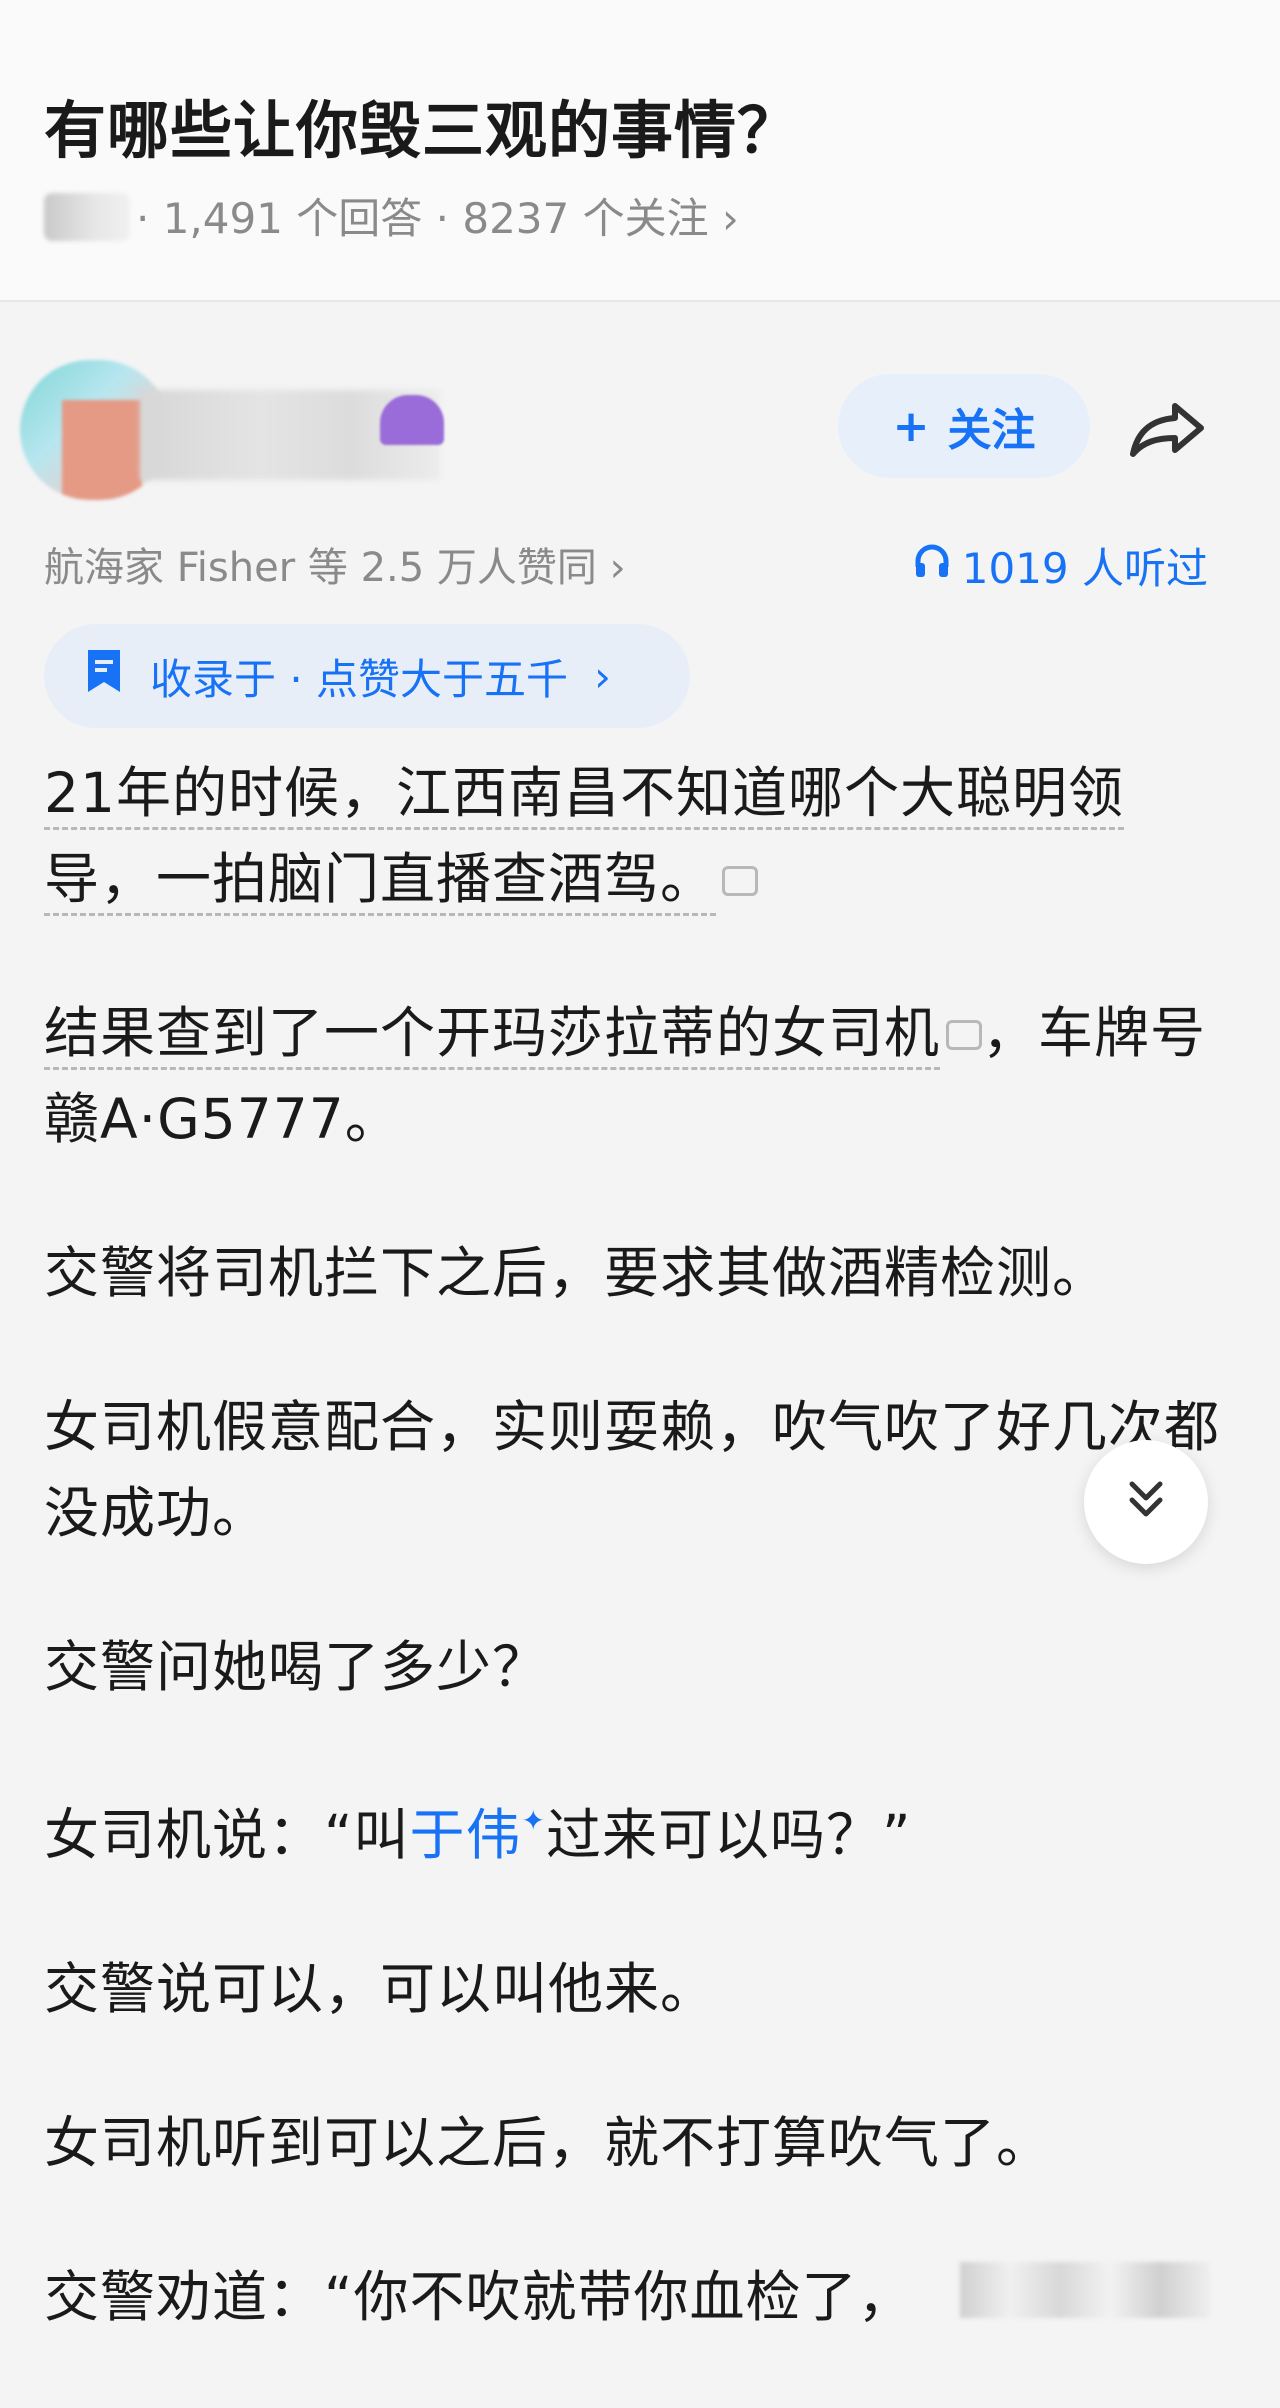 The image size is (1280, 2408). What do you see at coordinates (466, 1835) in the screenshot?
I see `search-link: 于伟` at bounding box center [466, 1835].